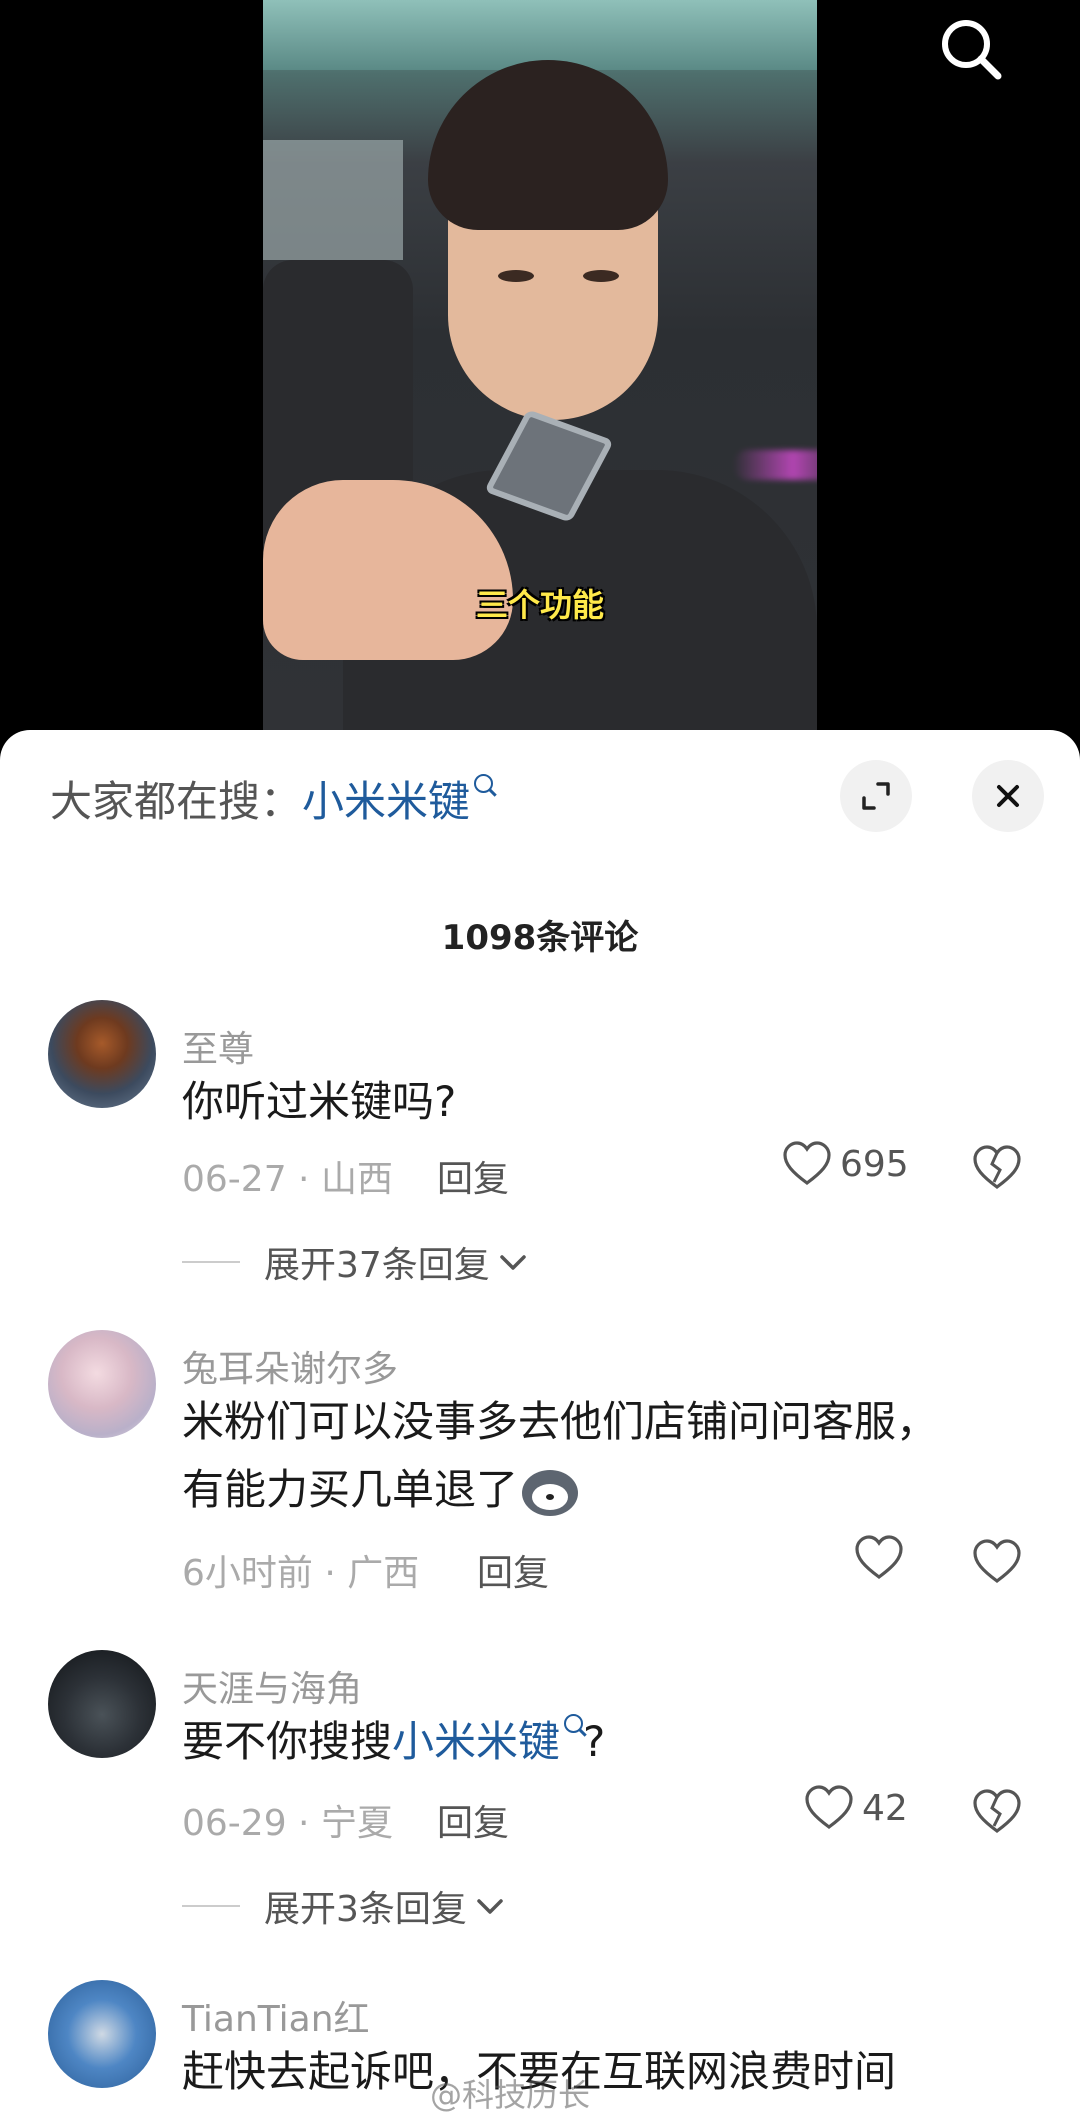  I want to click on hot-search-keyword-link: 小米米键, so click(386, 801).